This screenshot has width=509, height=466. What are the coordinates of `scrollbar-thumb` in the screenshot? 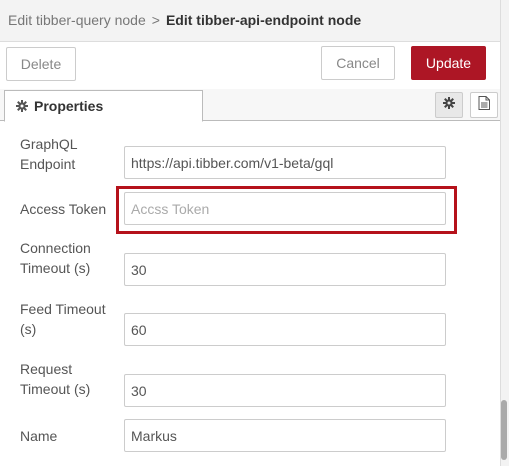 It's located at (504, 430).